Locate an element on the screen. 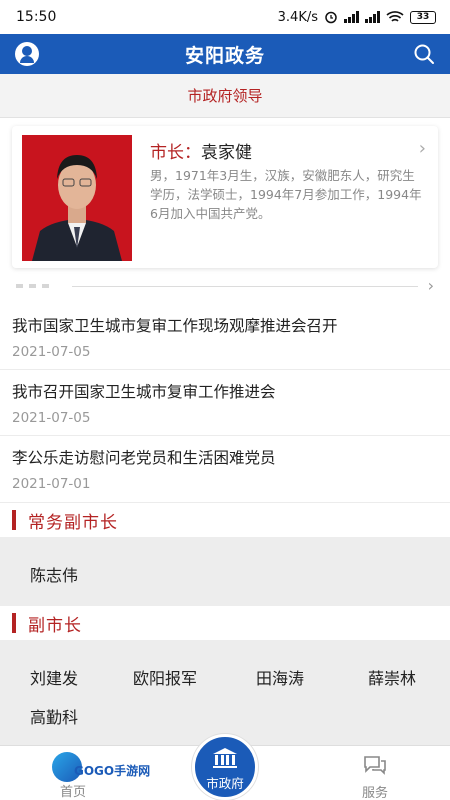 The width and height of the screenshot is (450, 800). leader-title: 市长：袁家健 is located at coordinates (201, 150).